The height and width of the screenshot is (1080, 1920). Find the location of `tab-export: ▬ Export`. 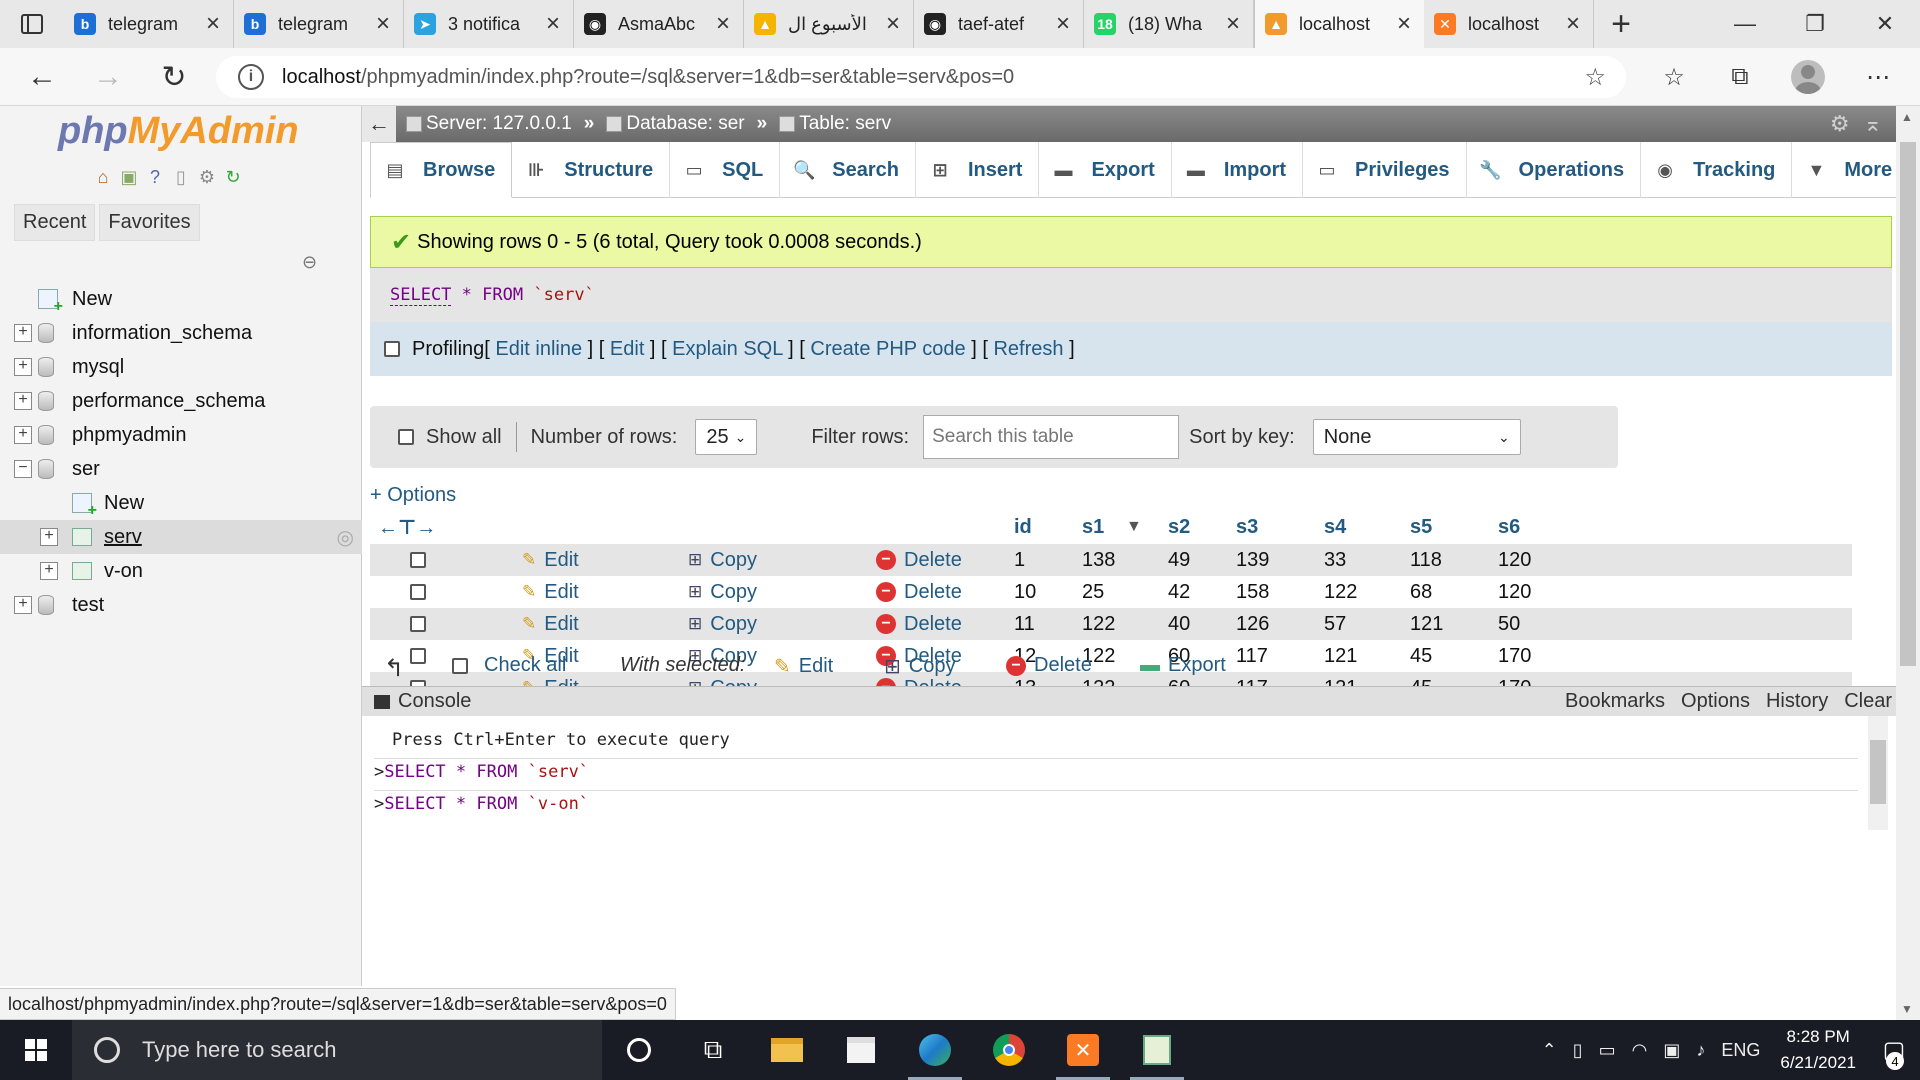

tab-export: ▬ Export is located at coordinates (1105, 170).